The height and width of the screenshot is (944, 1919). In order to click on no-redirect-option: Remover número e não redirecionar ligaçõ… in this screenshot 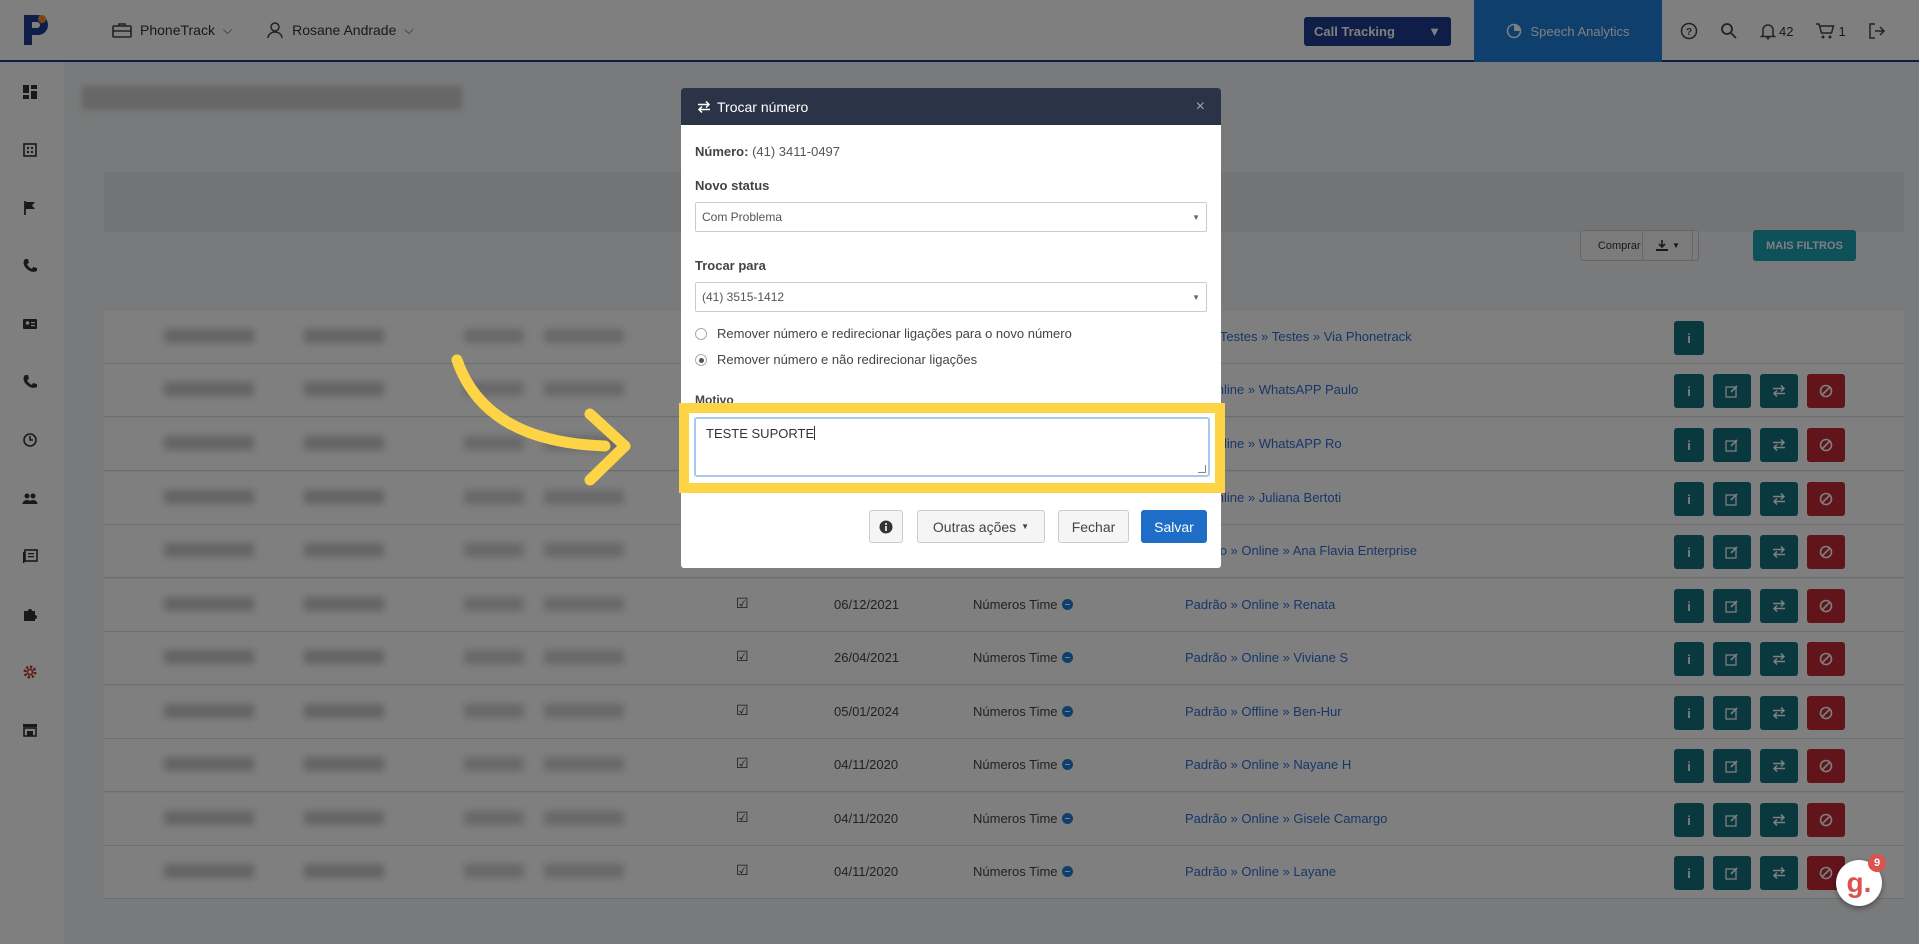, I will do `click(951, 359)`.